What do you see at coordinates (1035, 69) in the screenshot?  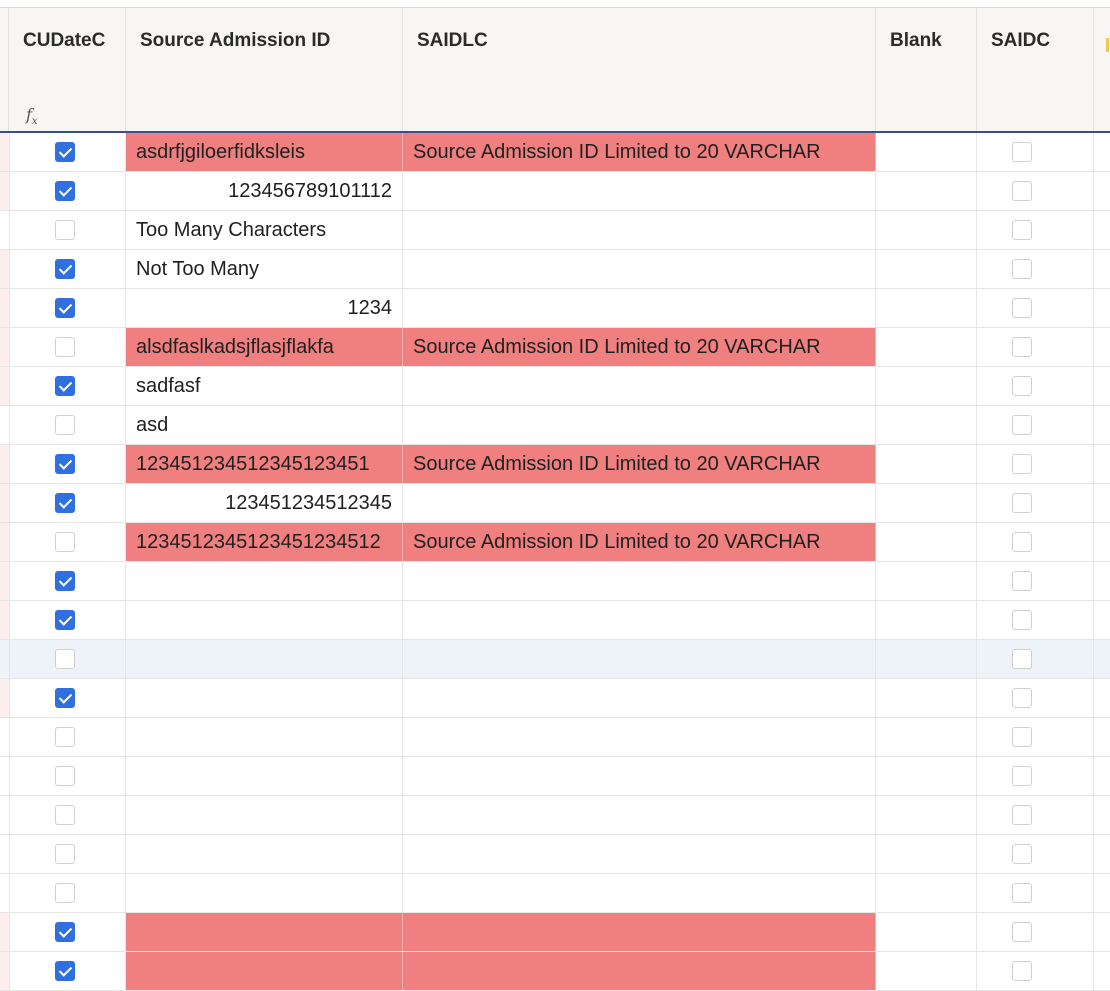 I see `column-header-saidc: SAIDC` at bounding box center [1035, 69].